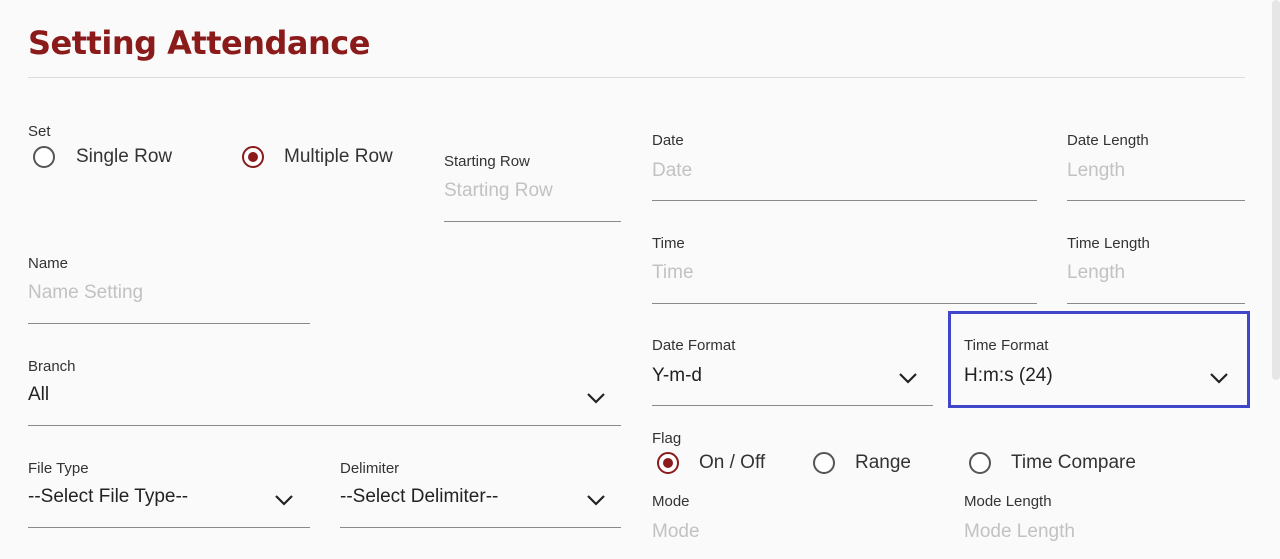  I want to click on mode-label: Mode, so click(671, 501).